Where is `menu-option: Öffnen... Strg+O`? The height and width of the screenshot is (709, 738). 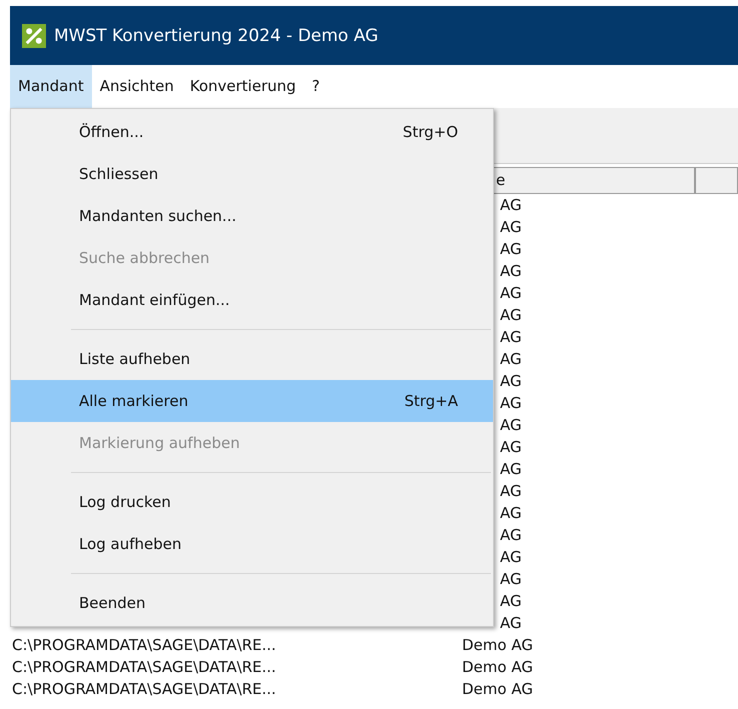 menu-option: Öffnen... Strg+O is located at coordinates (252, 132).